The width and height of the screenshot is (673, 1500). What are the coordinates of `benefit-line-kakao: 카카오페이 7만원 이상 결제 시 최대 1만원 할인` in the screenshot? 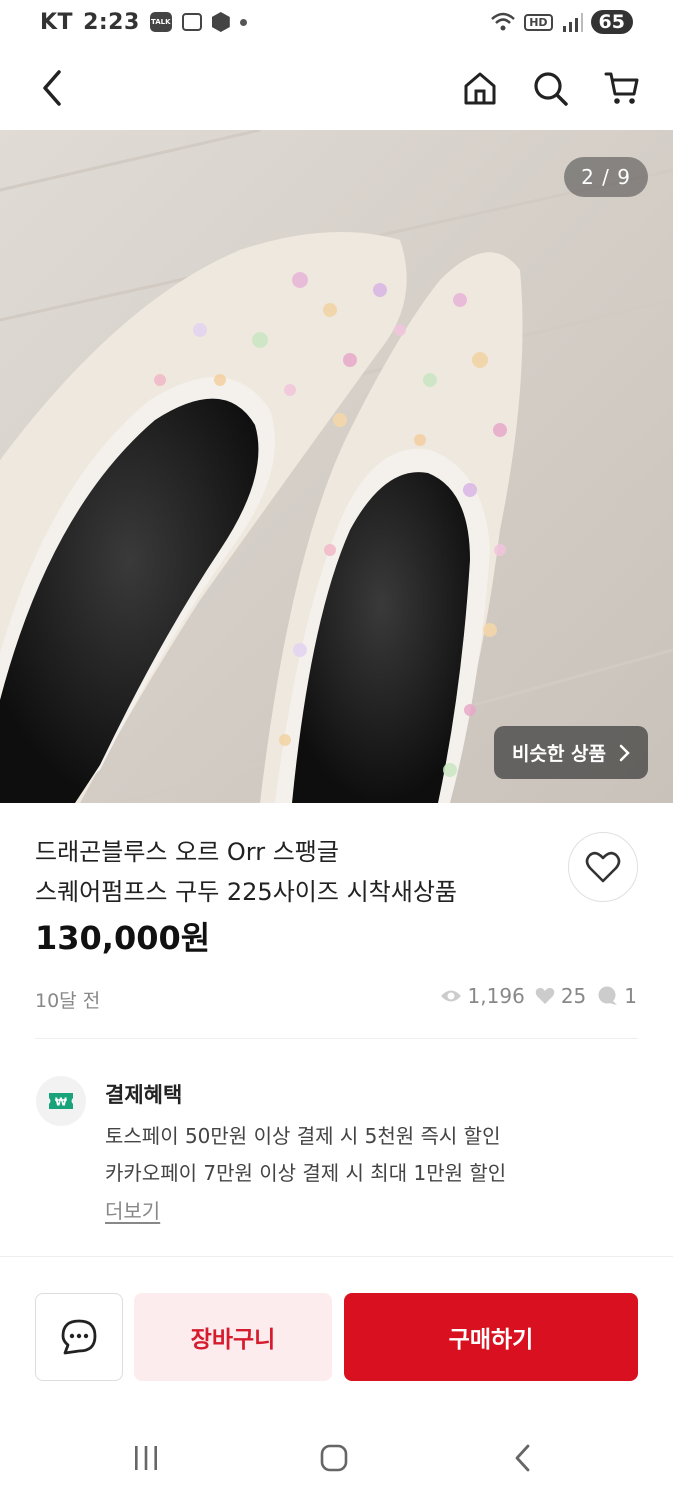 It's located at (306, 1173).